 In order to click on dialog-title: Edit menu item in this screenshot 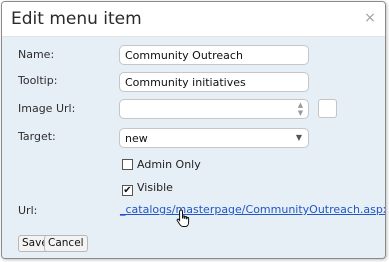, I will do `click(76, 19)`.